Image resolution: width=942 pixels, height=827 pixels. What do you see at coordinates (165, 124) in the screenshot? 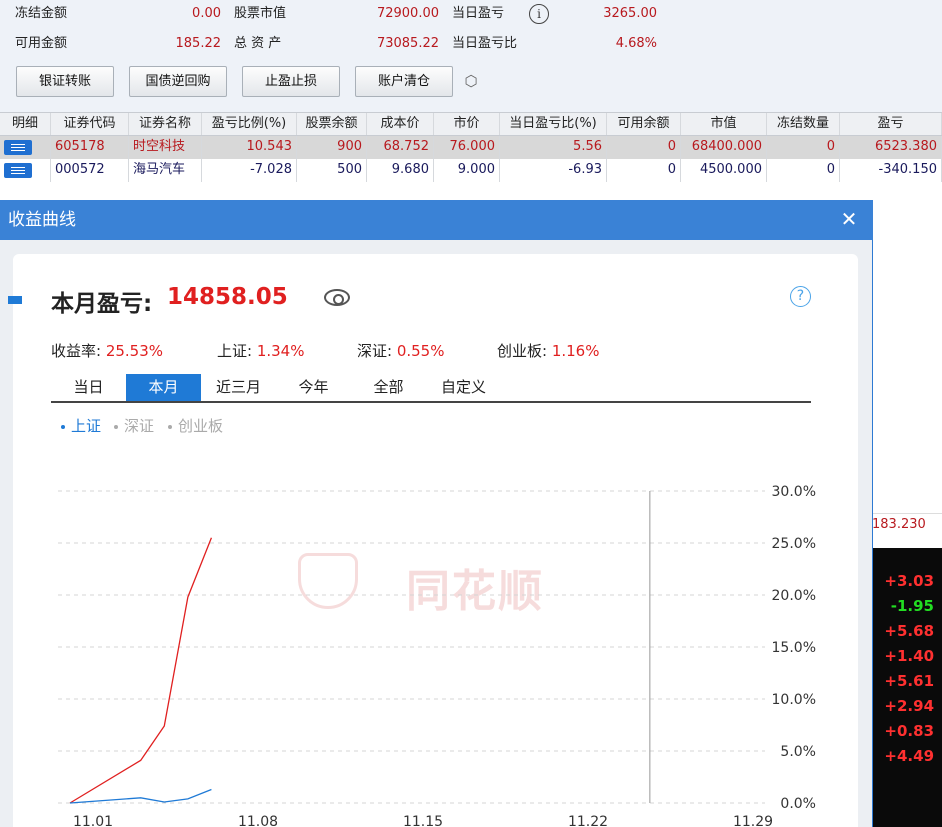
I see `header-name: 证券名称` at bounding box center [165, 124].